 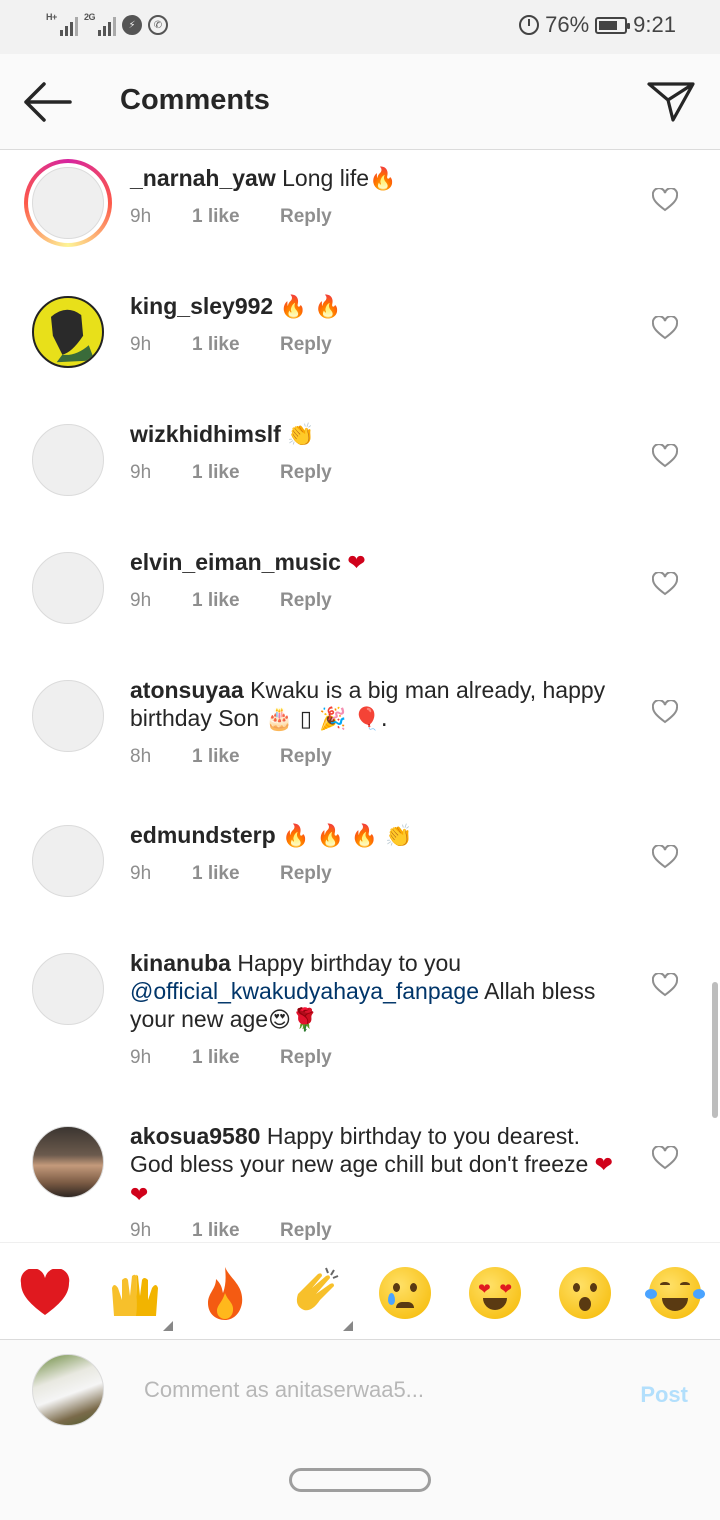 What do you see at coordinates (201, 306) in the screenshot?
I see `comment-username: king_sley992` at bounding box center [201, 306].